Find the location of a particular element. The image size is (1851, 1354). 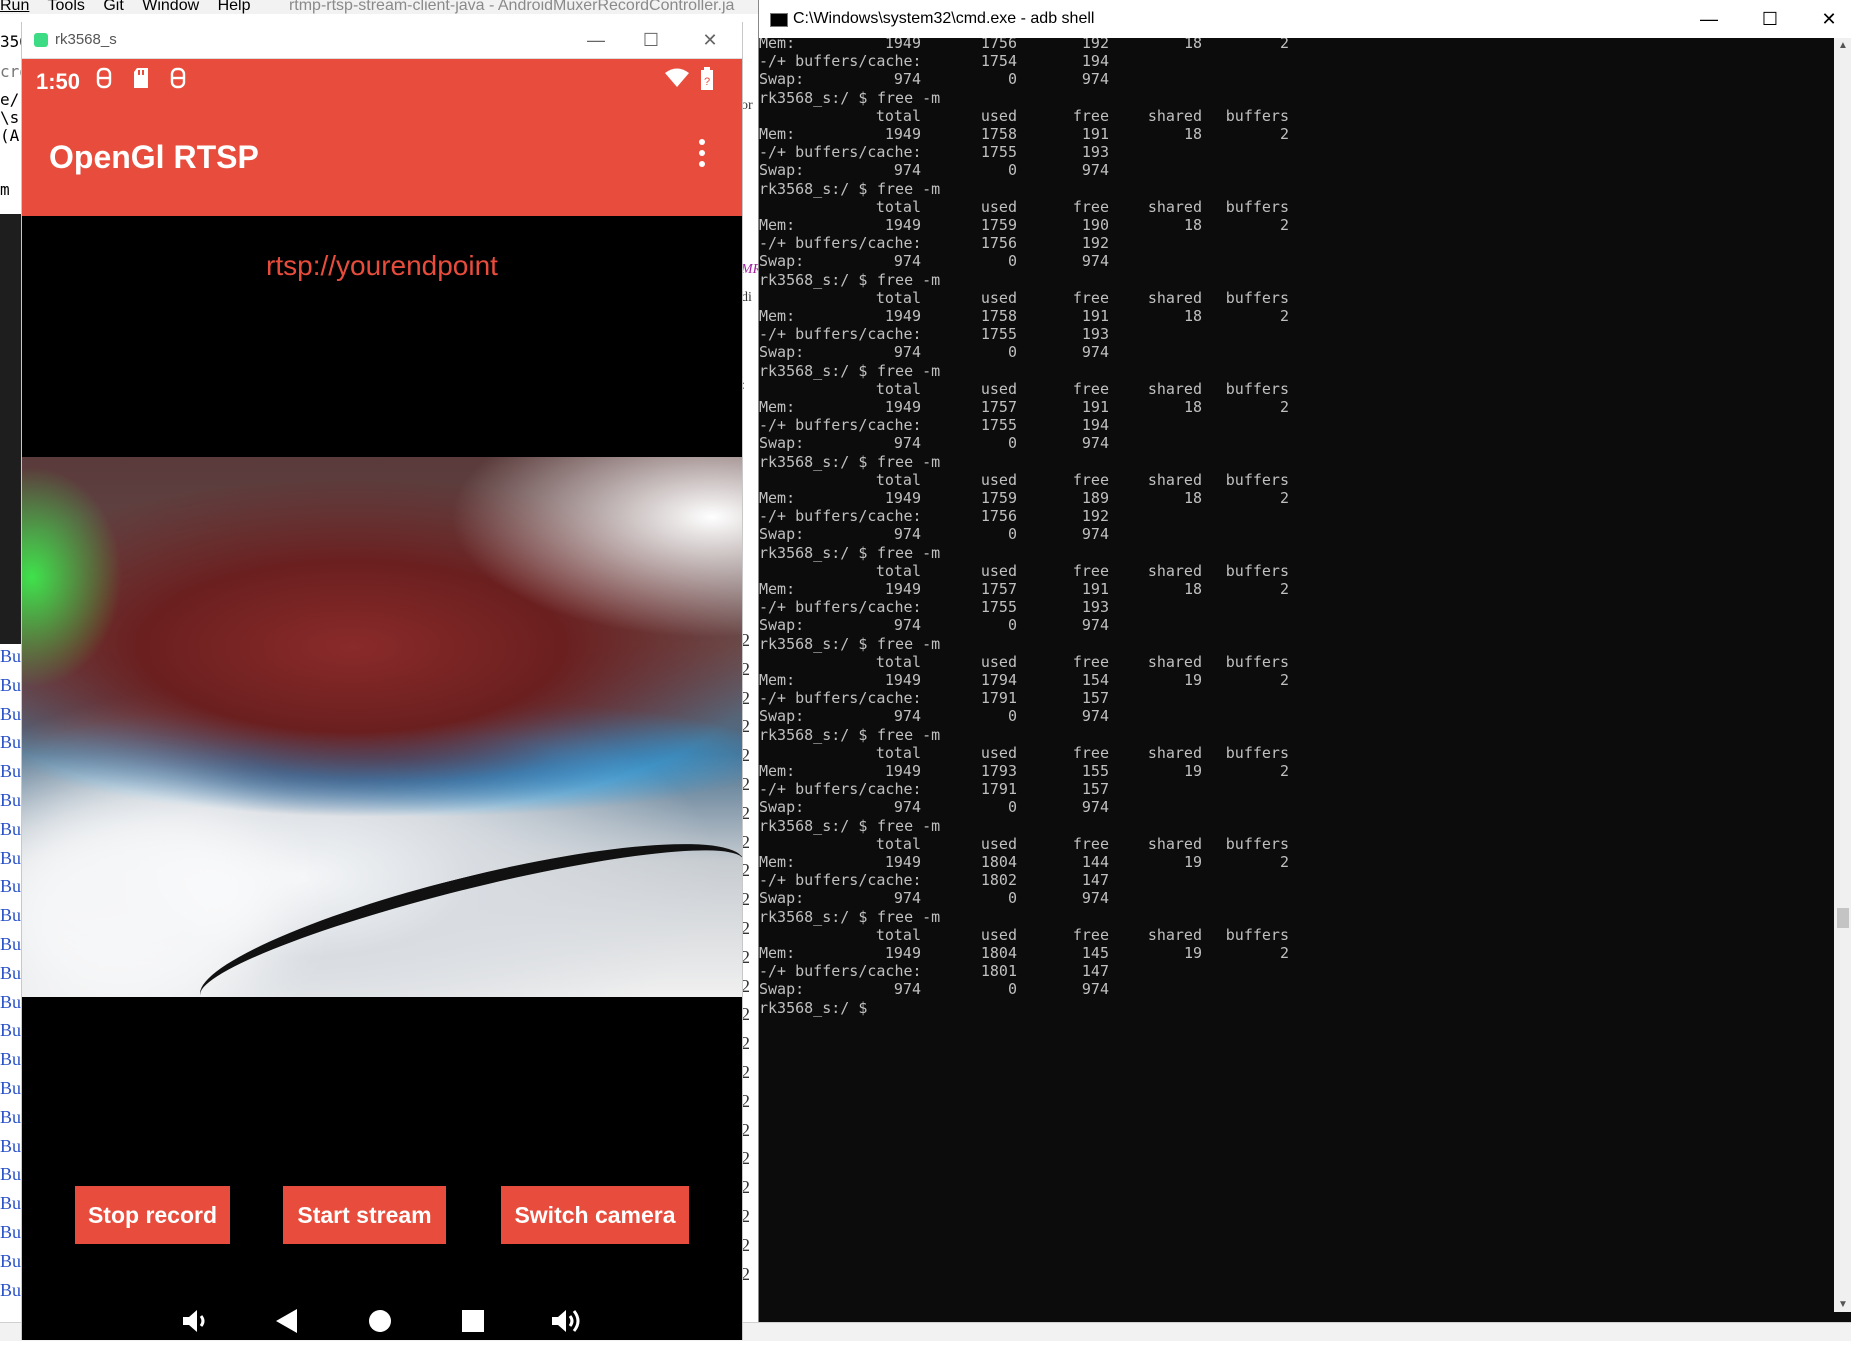

value-cell: 19 is located at coordinates (1192, 953).